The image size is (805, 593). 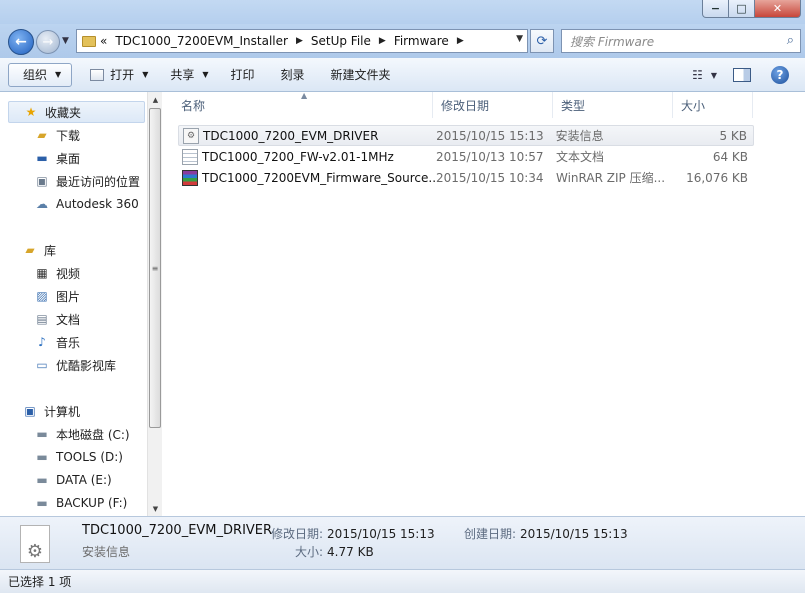 I want to click on back-button: ←, so click(x=21, y=42).